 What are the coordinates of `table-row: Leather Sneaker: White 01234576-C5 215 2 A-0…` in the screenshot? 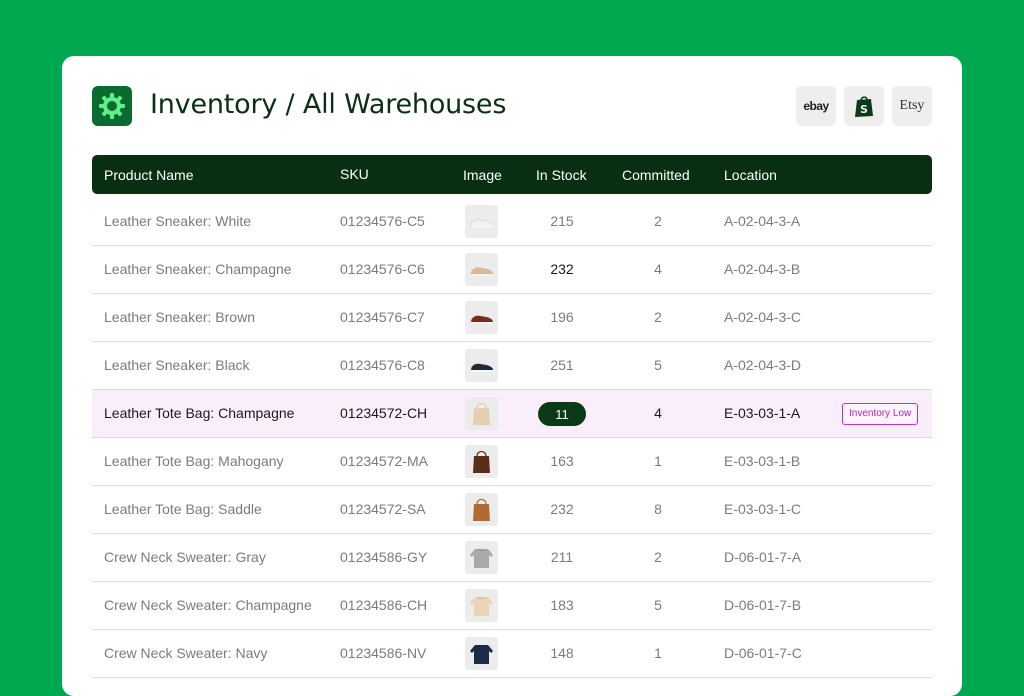 It's located at (512, 222).